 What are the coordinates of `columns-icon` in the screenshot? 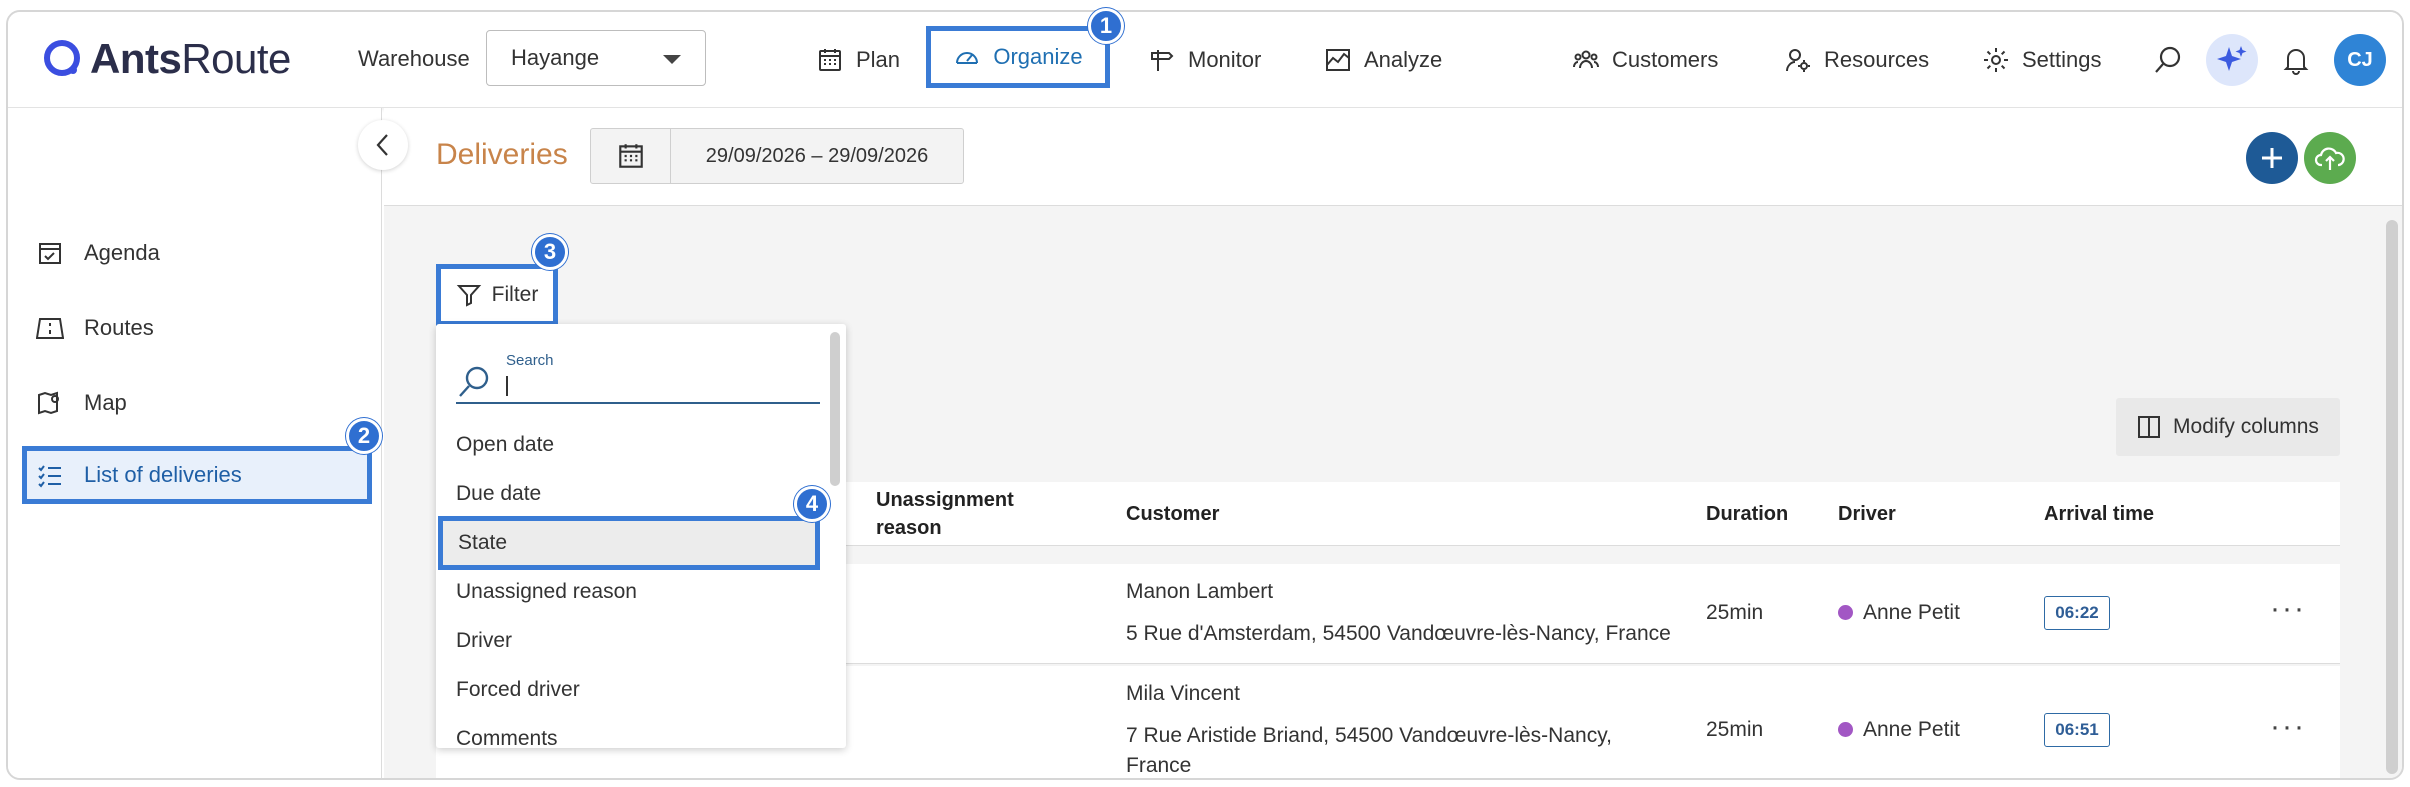 It's located at (2149, 427).